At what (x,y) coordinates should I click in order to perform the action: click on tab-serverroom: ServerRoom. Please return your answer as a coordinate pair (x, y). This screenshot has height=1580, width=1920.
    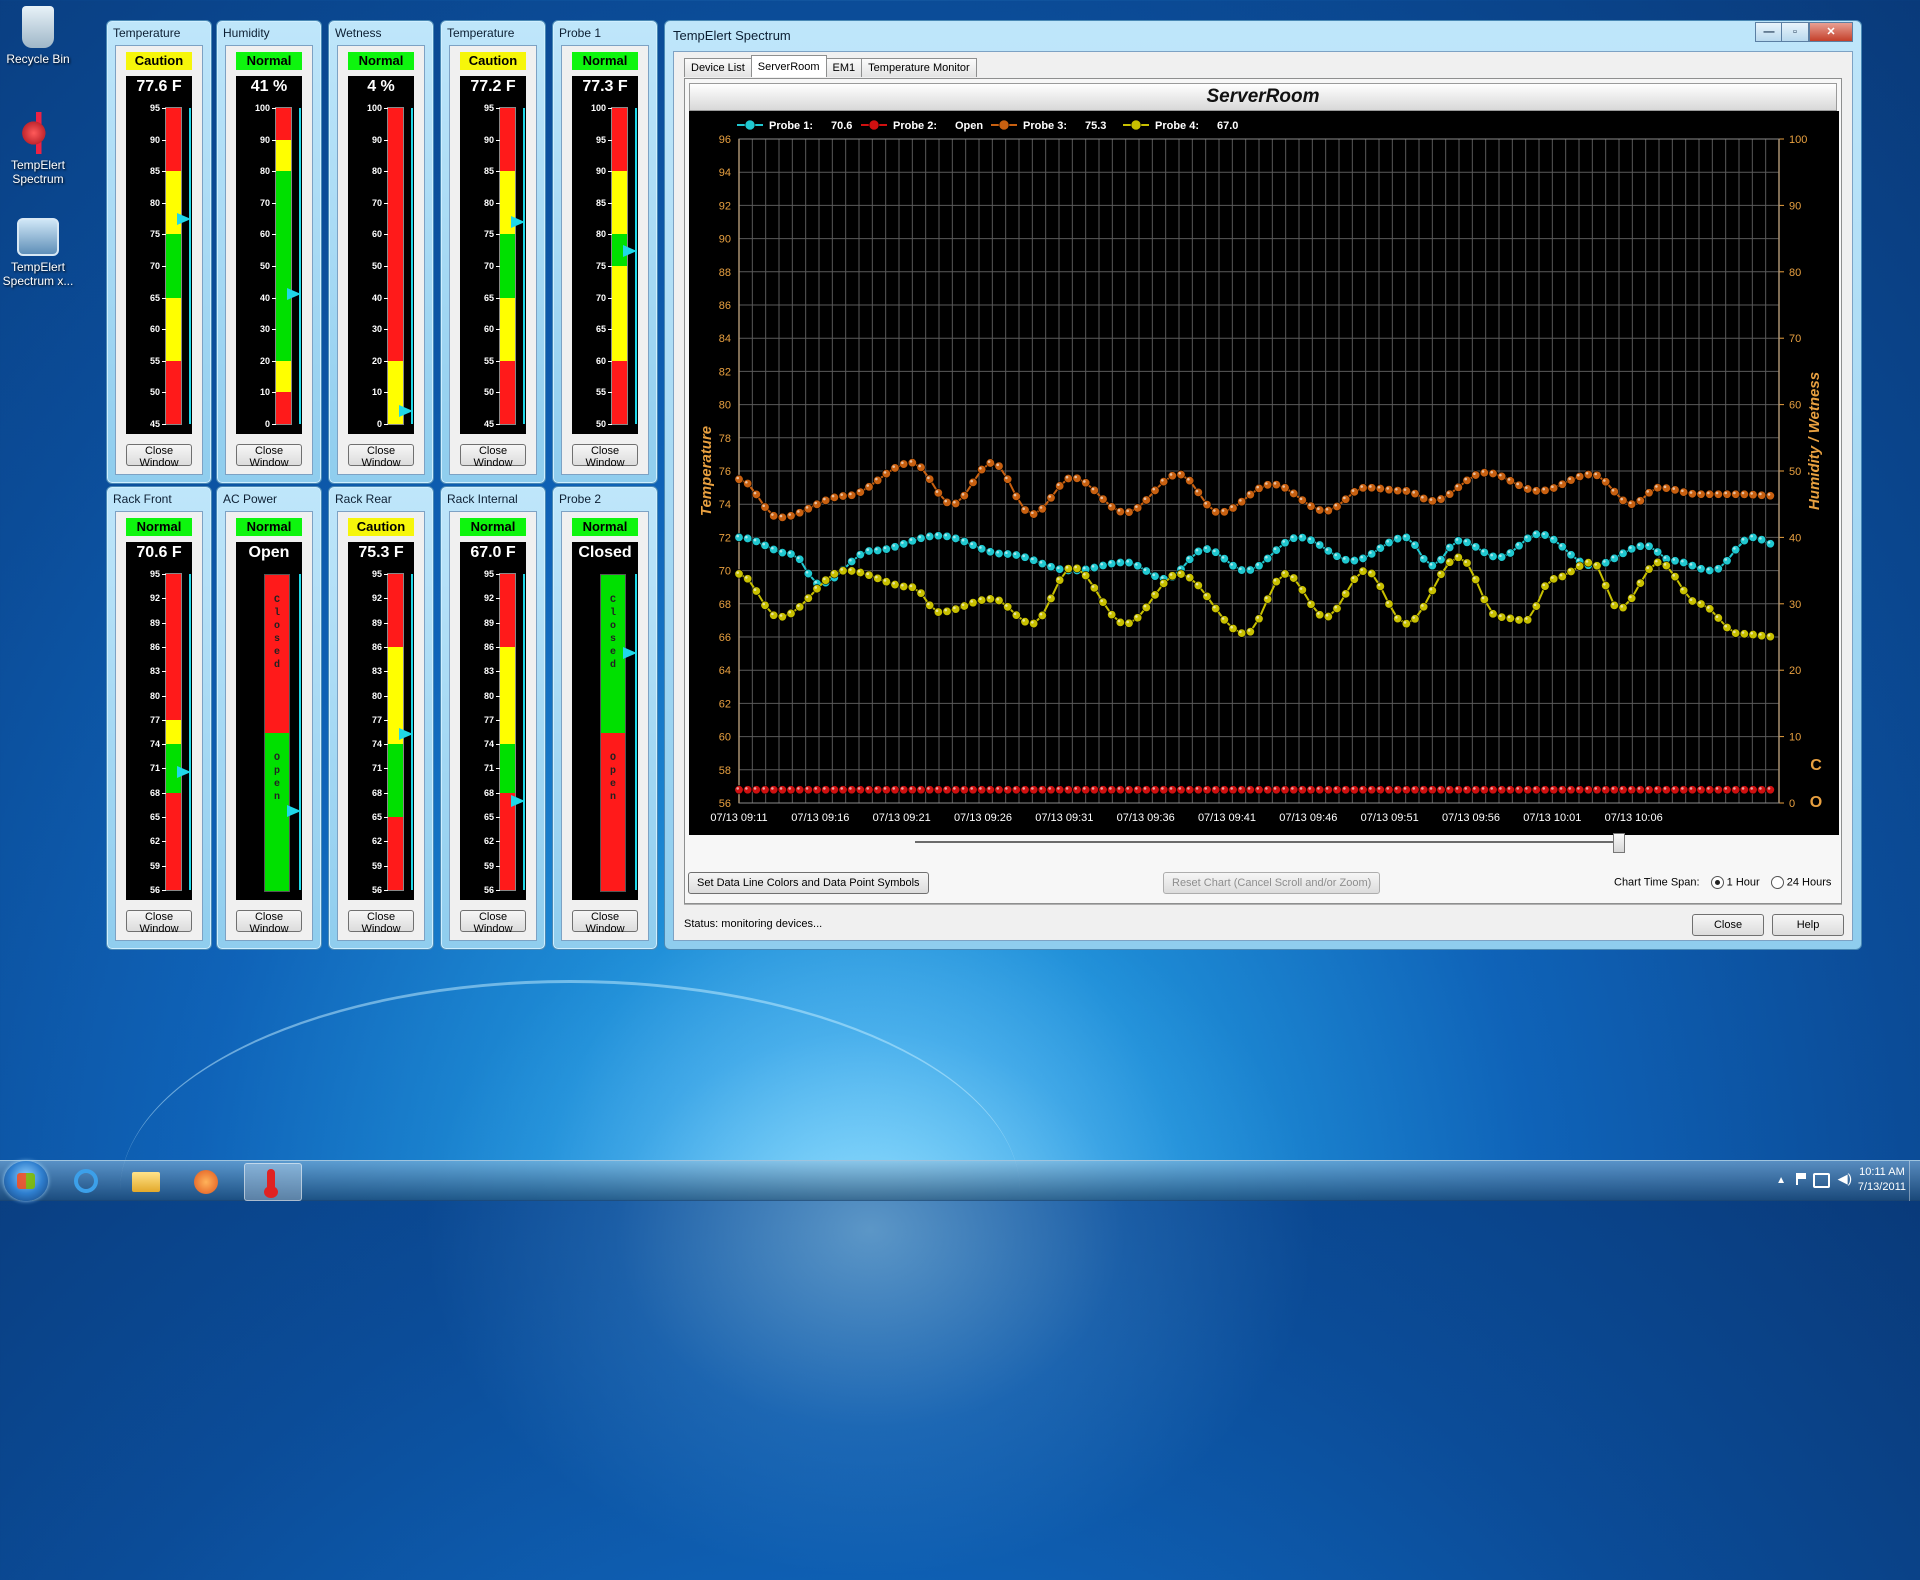
    Looking at the image, I should click on (788, 66).